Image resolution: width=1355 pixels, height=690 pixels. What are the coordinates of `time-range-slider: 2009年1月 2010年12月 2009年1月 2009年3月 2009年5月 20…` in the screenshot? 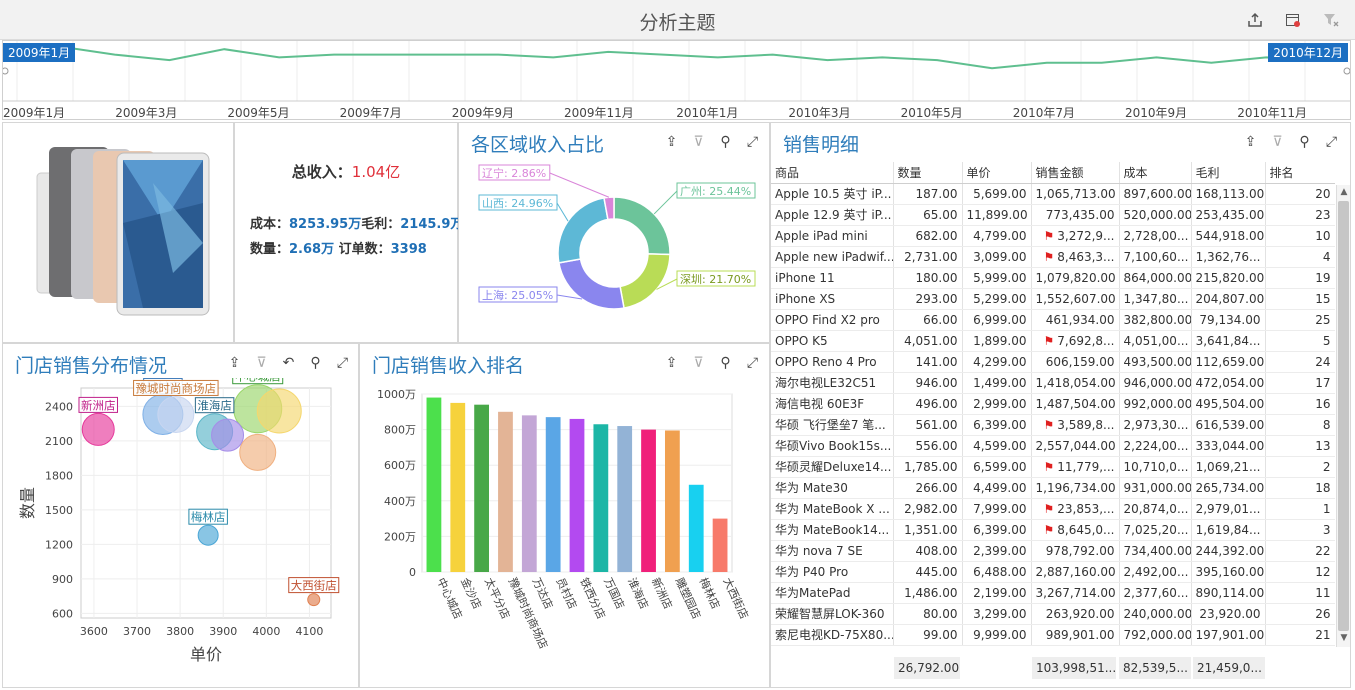 It's located at (676, 80).